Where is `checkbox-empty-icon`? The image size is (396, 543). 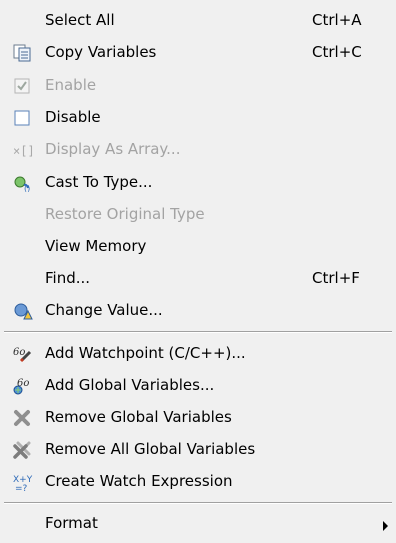
checkbox-empty-icon is located at coordinates (23, 118).